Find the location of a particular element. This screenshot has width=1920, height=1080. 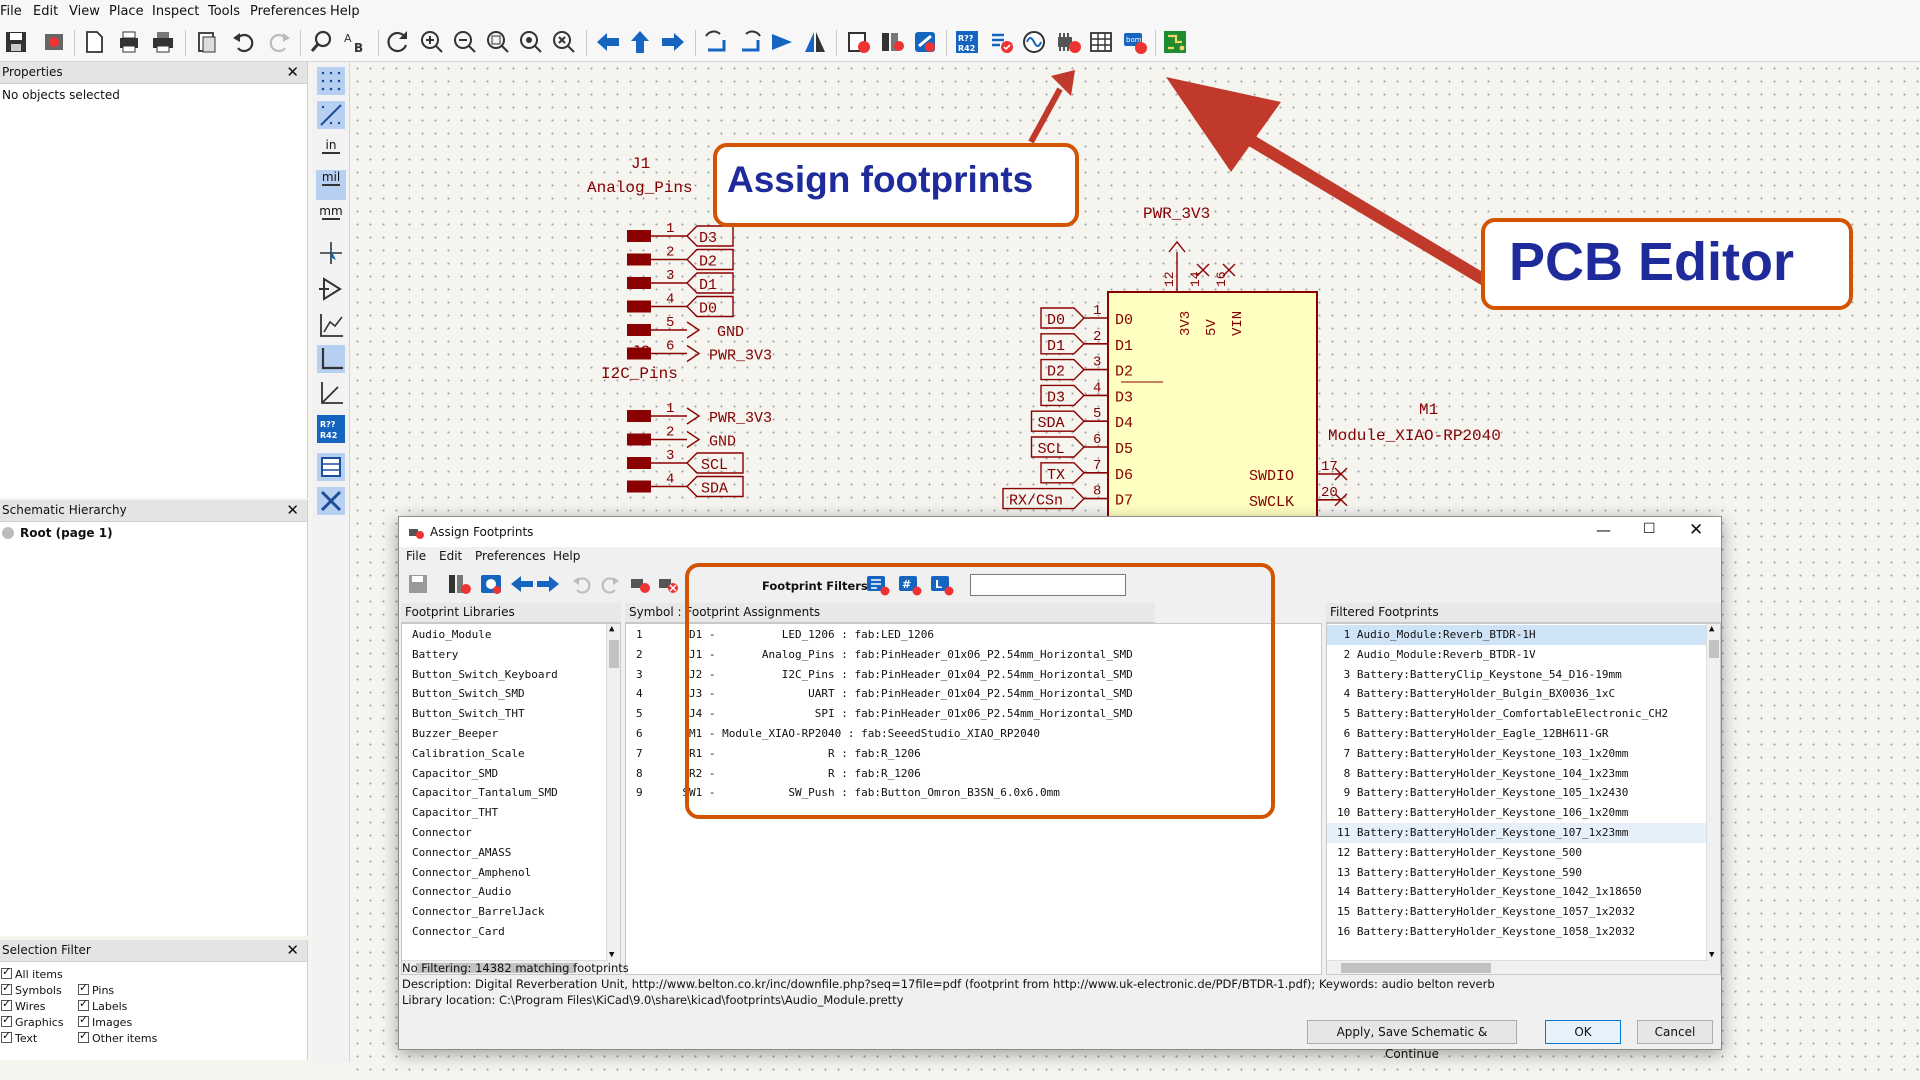

pcb-editor-icon is located at coordinates (1175, 42).